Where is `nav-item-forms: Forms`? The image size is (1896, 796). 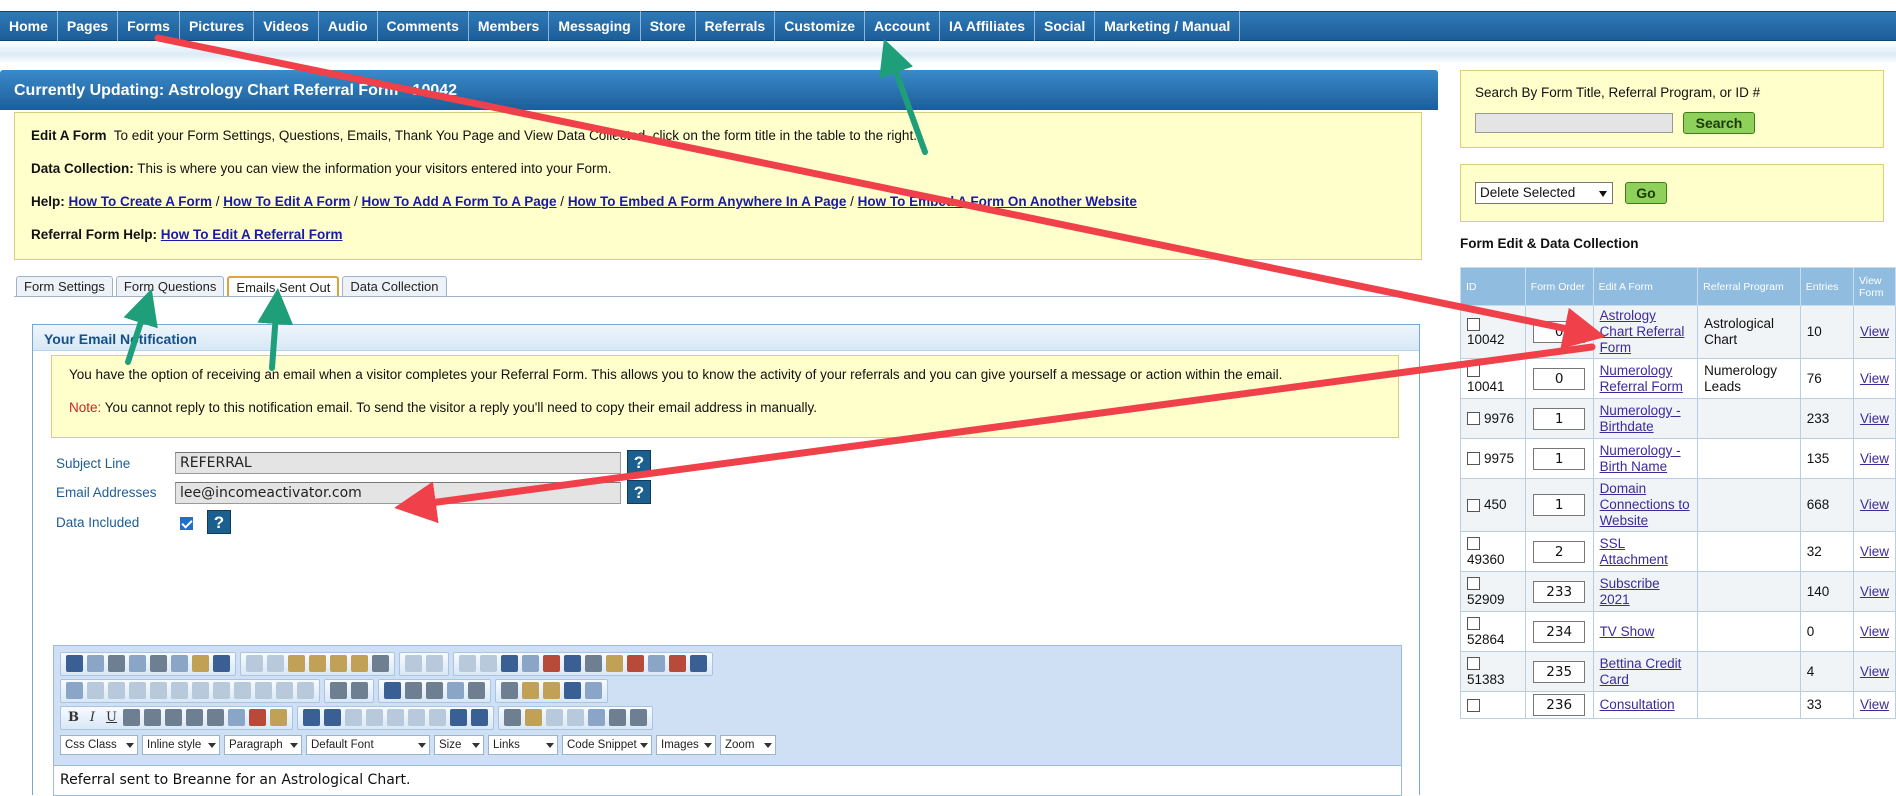 nav-item-forms: Forms is located at coordinates (149, 26).